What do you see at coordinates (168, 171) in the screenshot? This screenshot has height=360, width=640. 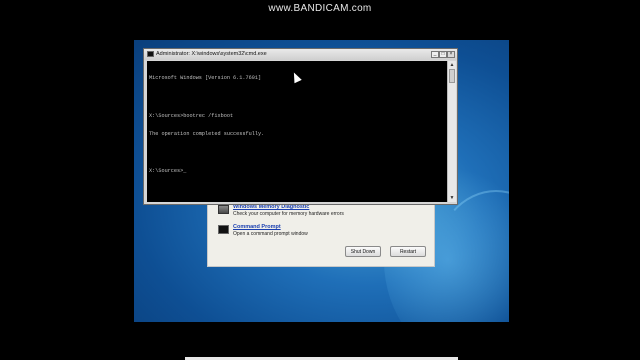 I see `console-line: X:\Sources>_` at bounding box center [168, 171].